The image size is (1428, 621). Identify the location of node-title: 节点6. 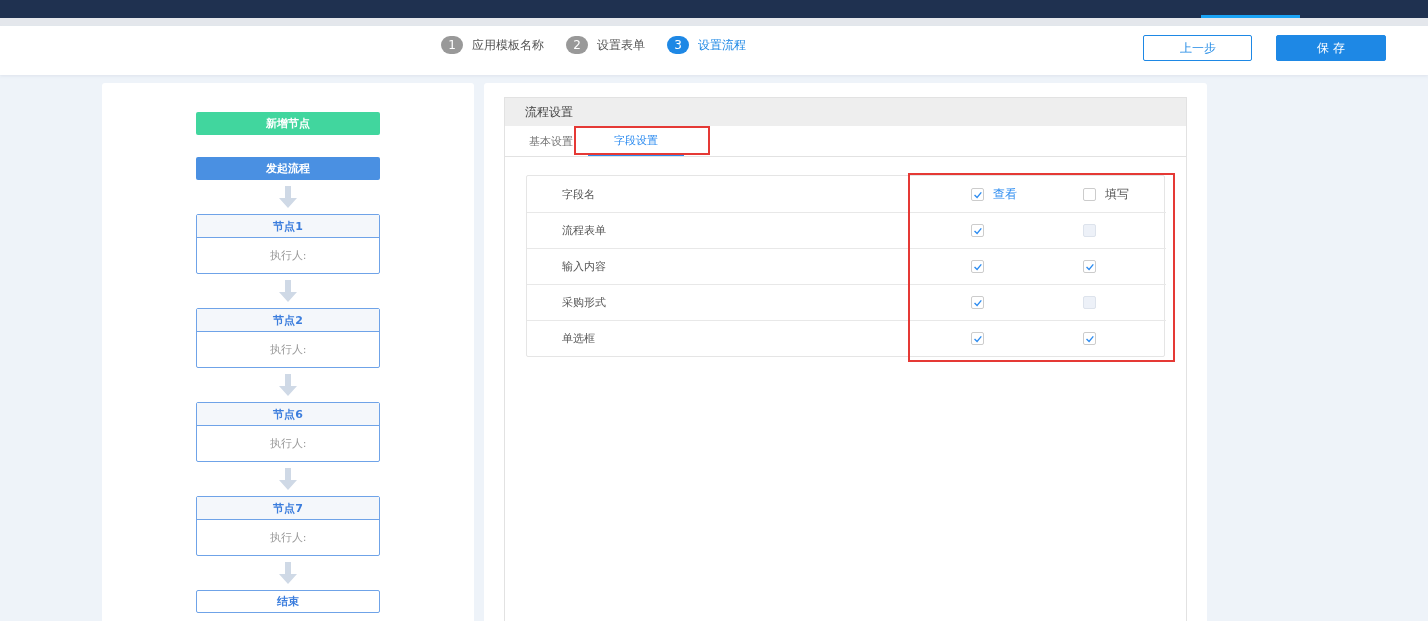
(288, 414).